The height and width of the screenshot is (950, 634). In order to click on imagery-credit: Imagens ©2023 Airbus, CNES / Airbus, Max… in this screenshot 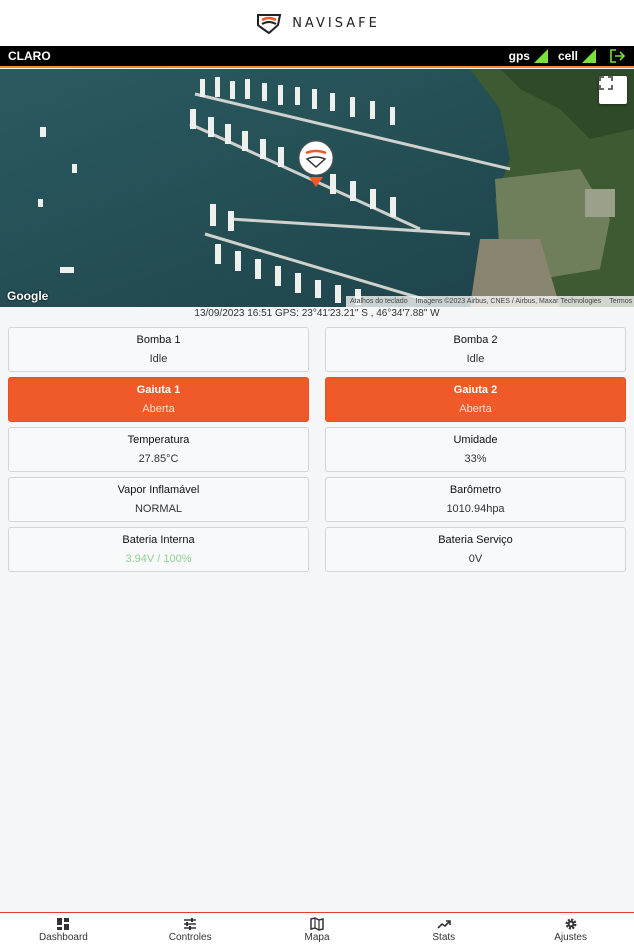, I will do `click(508, 301)`.